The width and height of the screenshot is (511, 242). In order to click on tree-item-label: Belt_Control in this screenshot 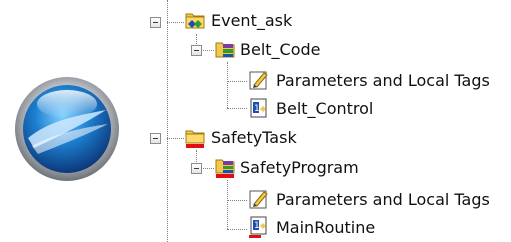, I will do `click(325, 108)`.